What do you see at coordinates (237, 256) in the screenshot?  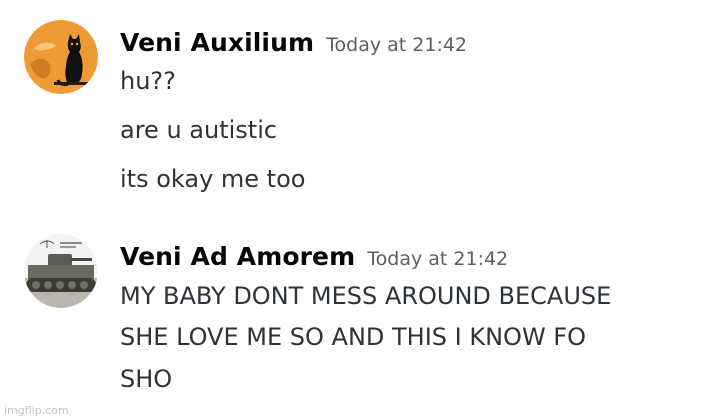 I see `username: Veni Ad Amorem` at bounding box center [237, 256].